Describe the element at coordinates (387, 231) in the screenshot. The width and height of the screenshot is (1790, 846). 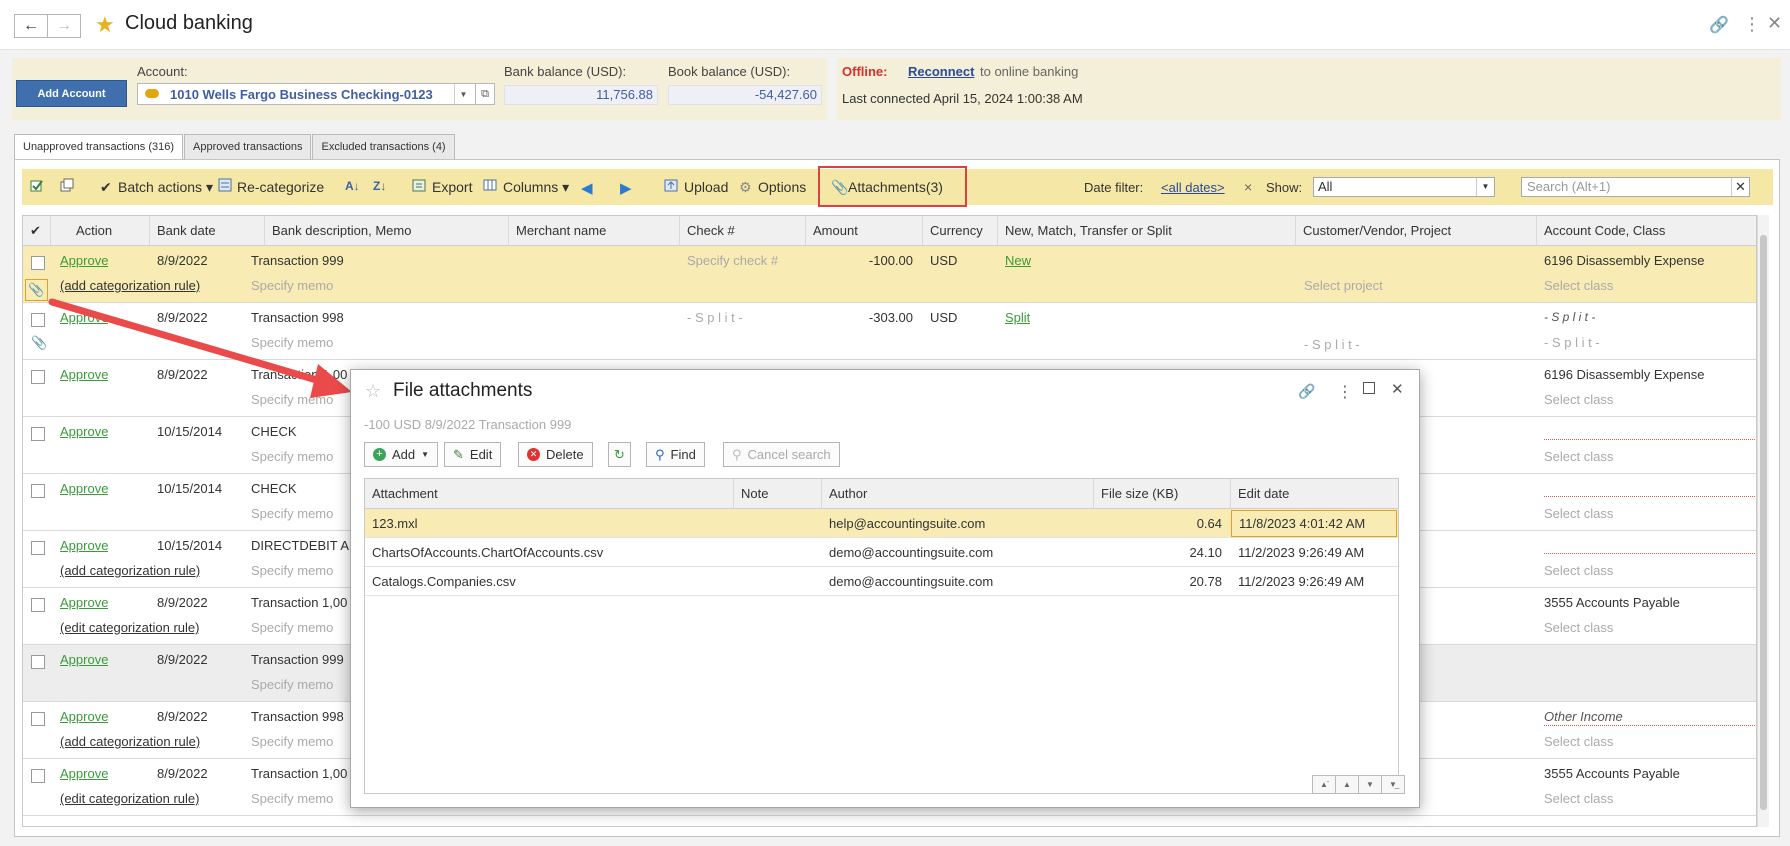
I see `col-description: Bank description, Memo` at that location.